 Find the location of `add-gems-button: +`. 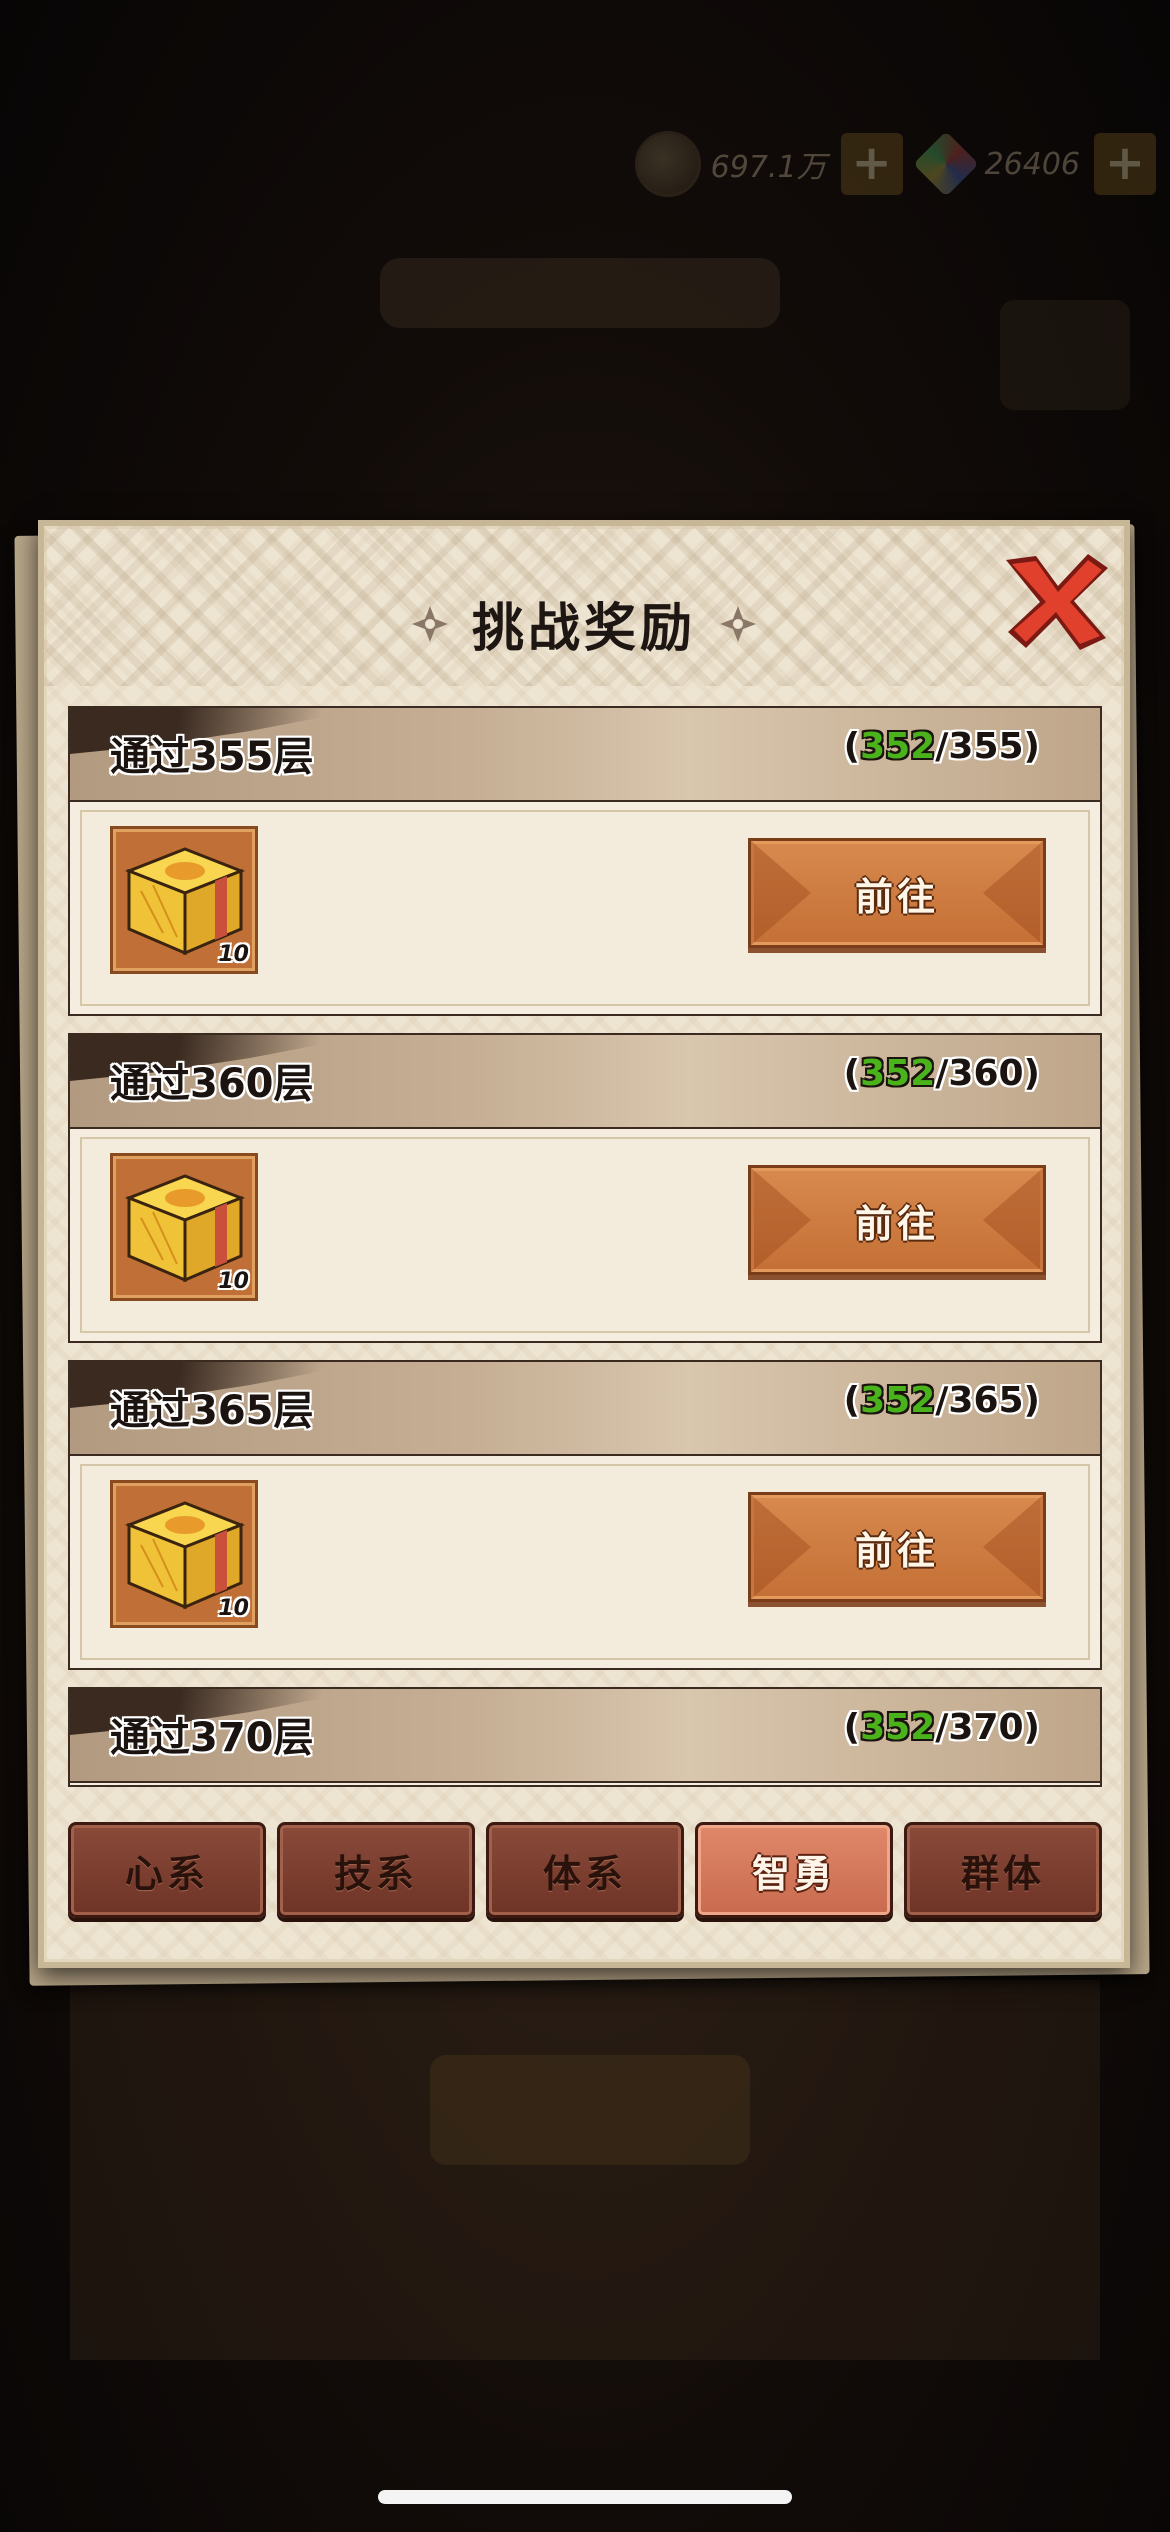

add-gems-button: + is located at coordinates (1125, 164).